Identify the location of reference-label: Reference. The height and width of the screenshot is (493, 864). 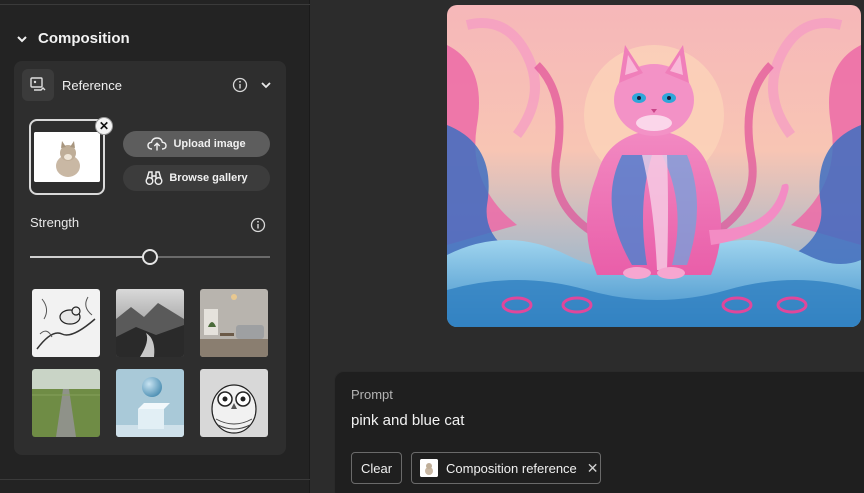
(92, 85).